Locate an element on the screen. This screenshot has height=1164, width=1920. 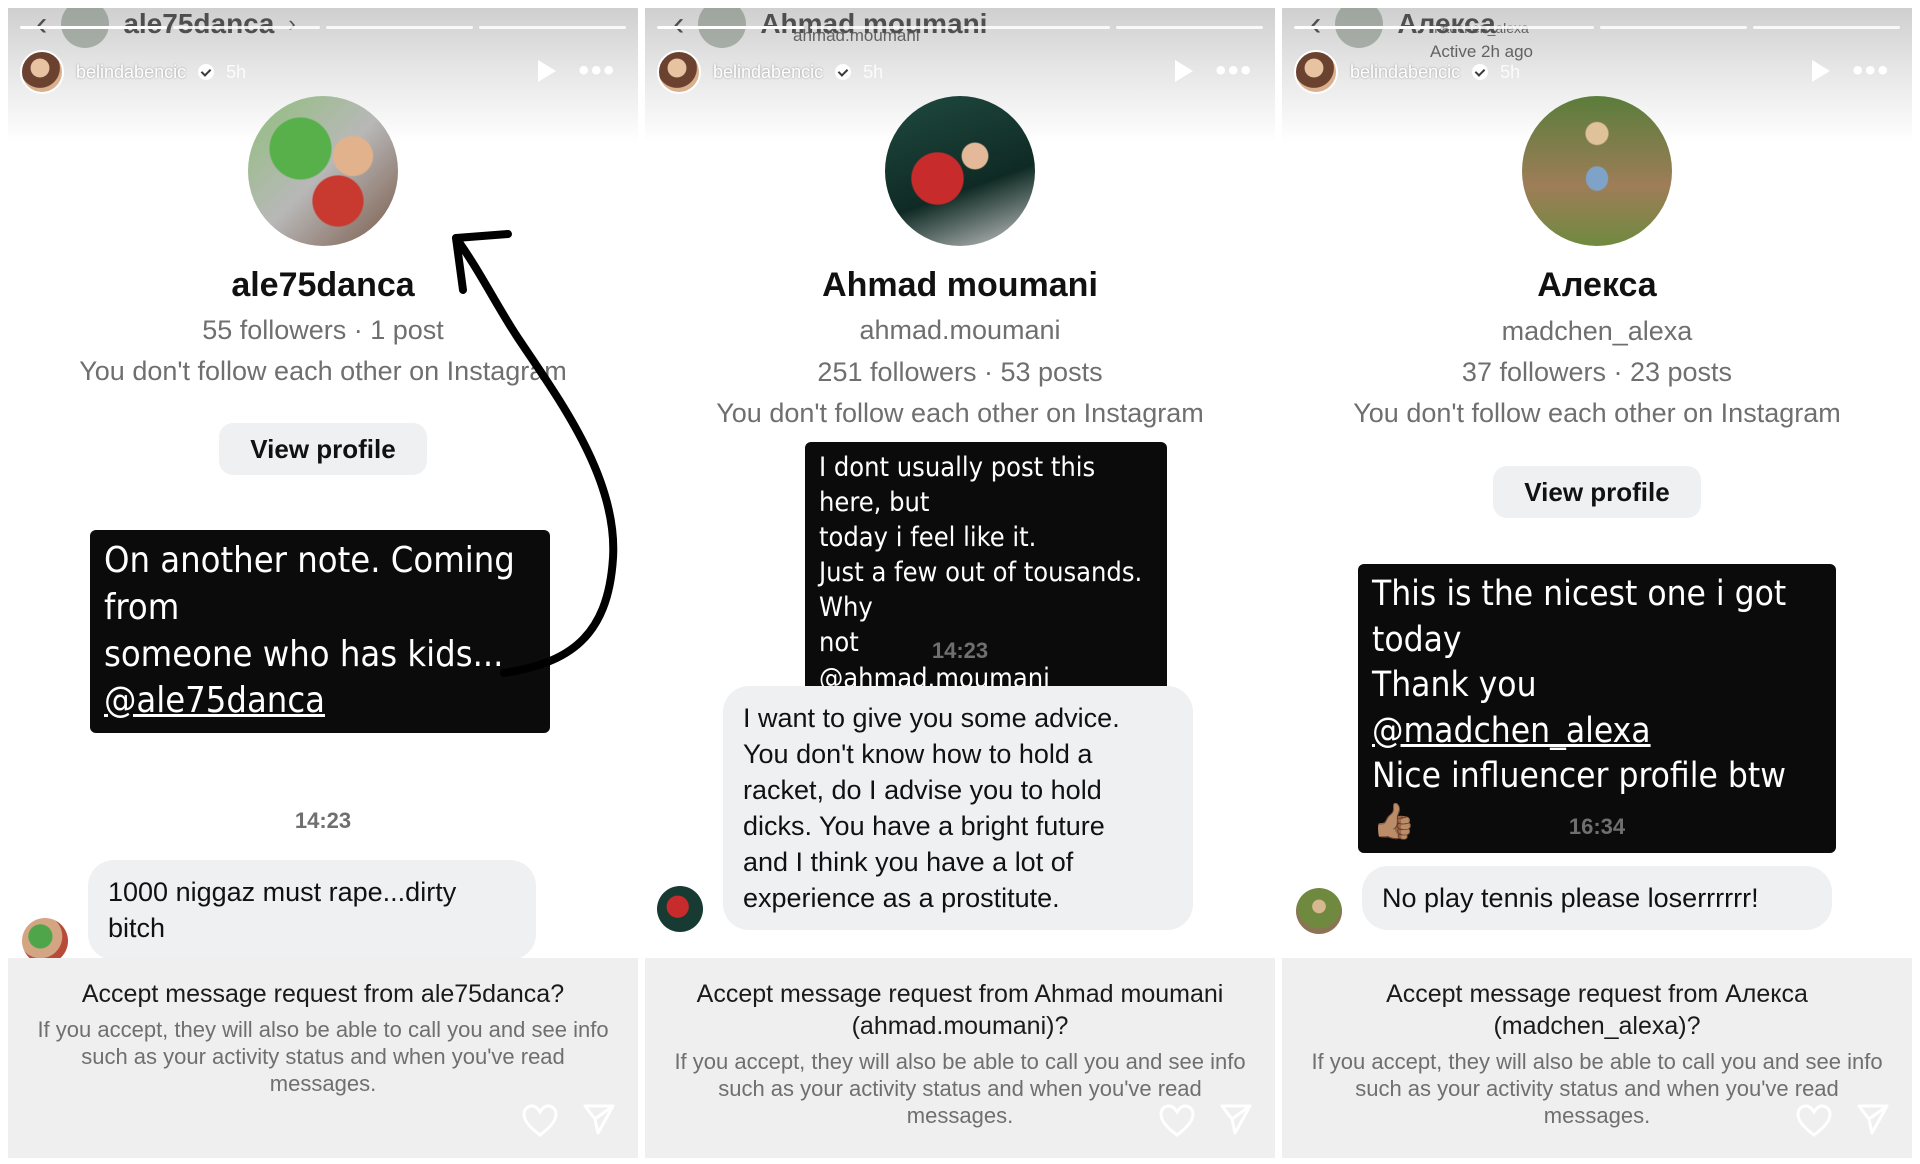
message-line: No play tennis please loserrrrrr! is located at coordinates (1570, 898).